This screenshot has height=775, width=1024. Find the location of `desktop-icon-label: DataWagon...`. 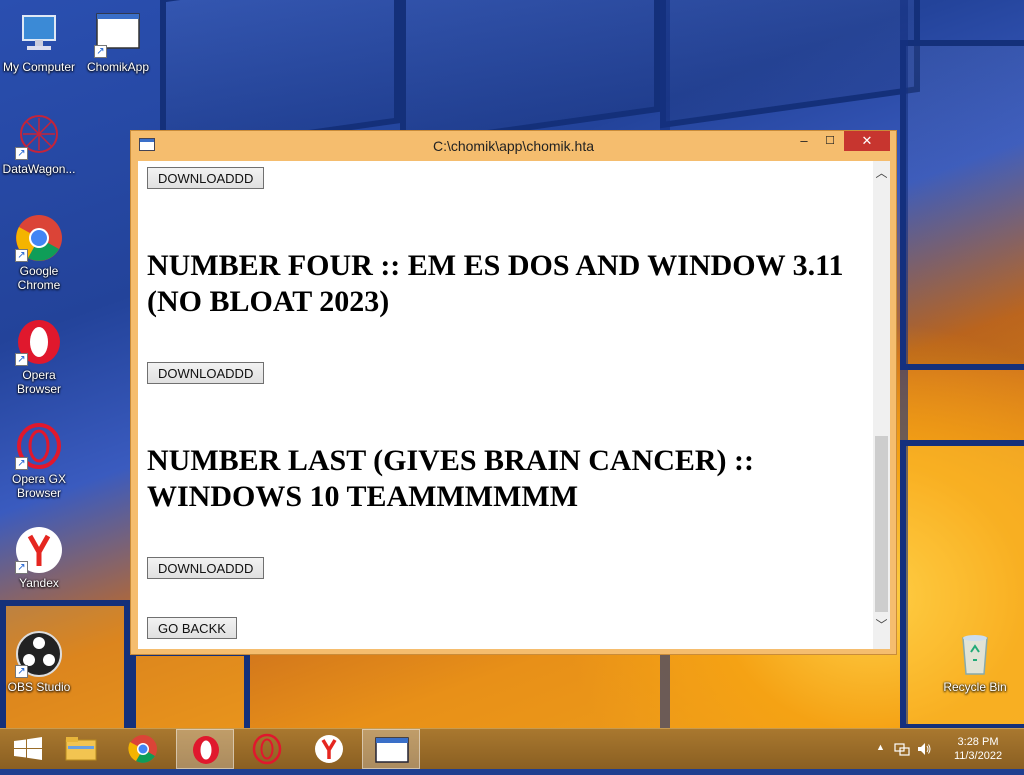

desktop-icon-label: DataWagon... is located at coordinates (39, 169).